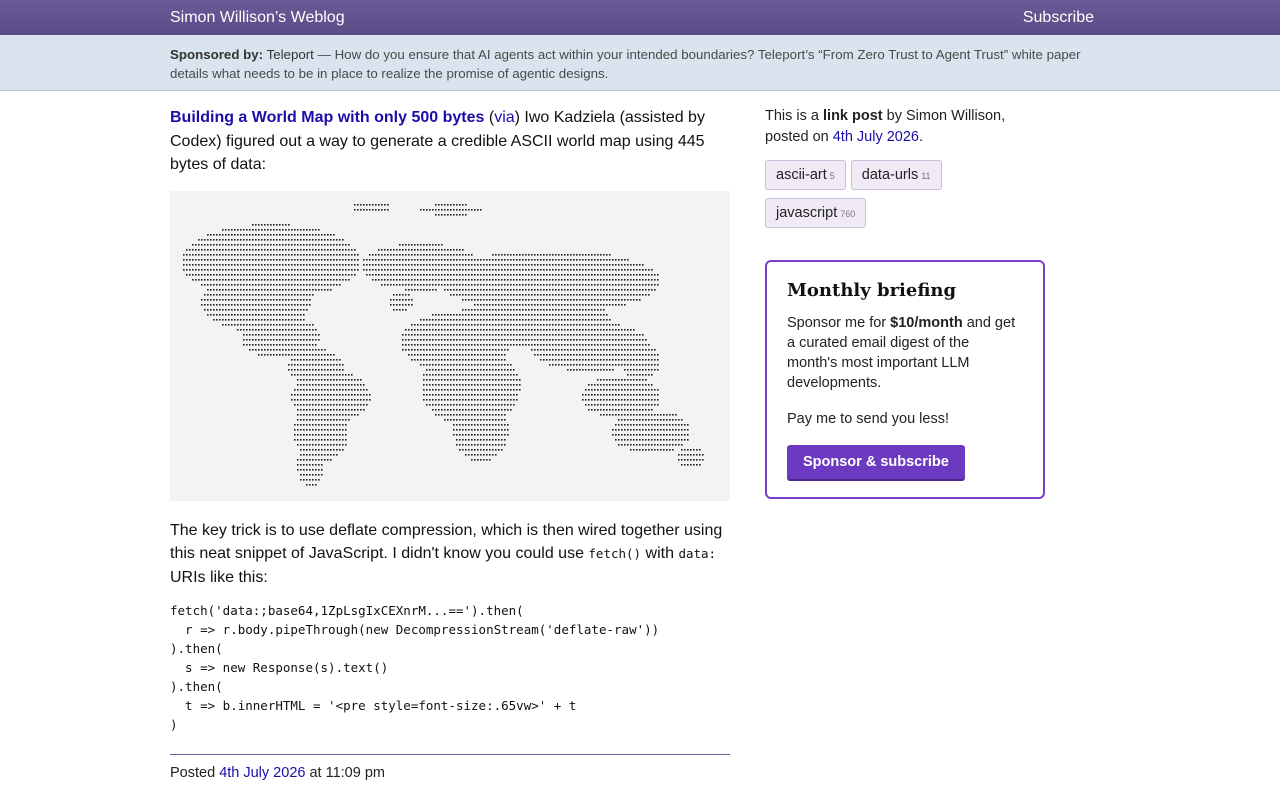  Describe the element at coordinates (450, 773) in the screenshot. I see `posted-line: Posted 4th July 2026 at 11:09 pm` at that location.